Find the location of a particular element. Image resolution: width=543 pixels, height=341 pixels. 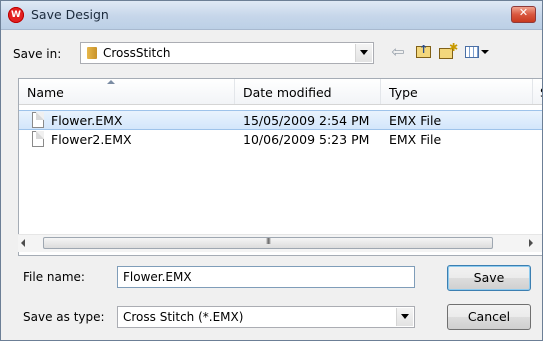

cancel-button: Cancel is located at coordinates (489, 317).